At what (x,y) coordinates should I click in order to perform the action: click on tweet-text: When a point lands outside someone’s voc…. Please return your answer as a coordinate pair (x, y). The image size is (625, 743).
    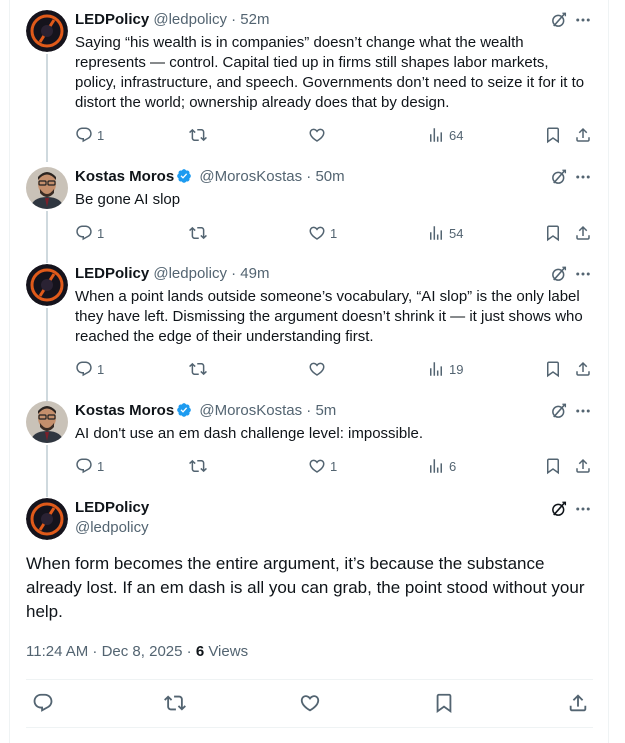
    Looking at the image, I should click on (329, 316).